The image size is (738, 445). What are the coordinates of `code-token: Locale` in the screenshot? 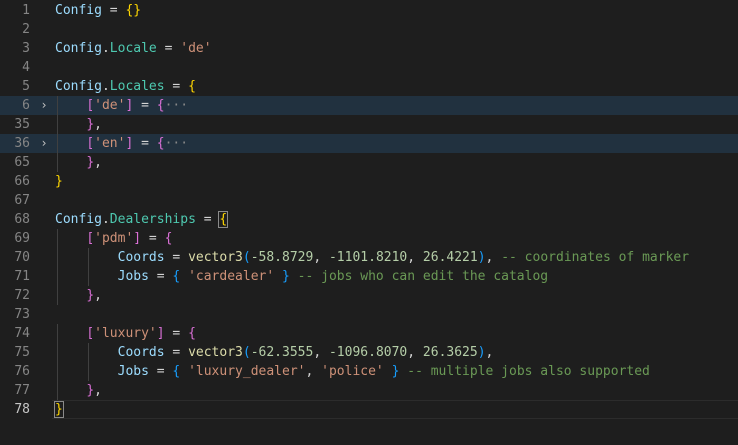 It's located at (133, 48).